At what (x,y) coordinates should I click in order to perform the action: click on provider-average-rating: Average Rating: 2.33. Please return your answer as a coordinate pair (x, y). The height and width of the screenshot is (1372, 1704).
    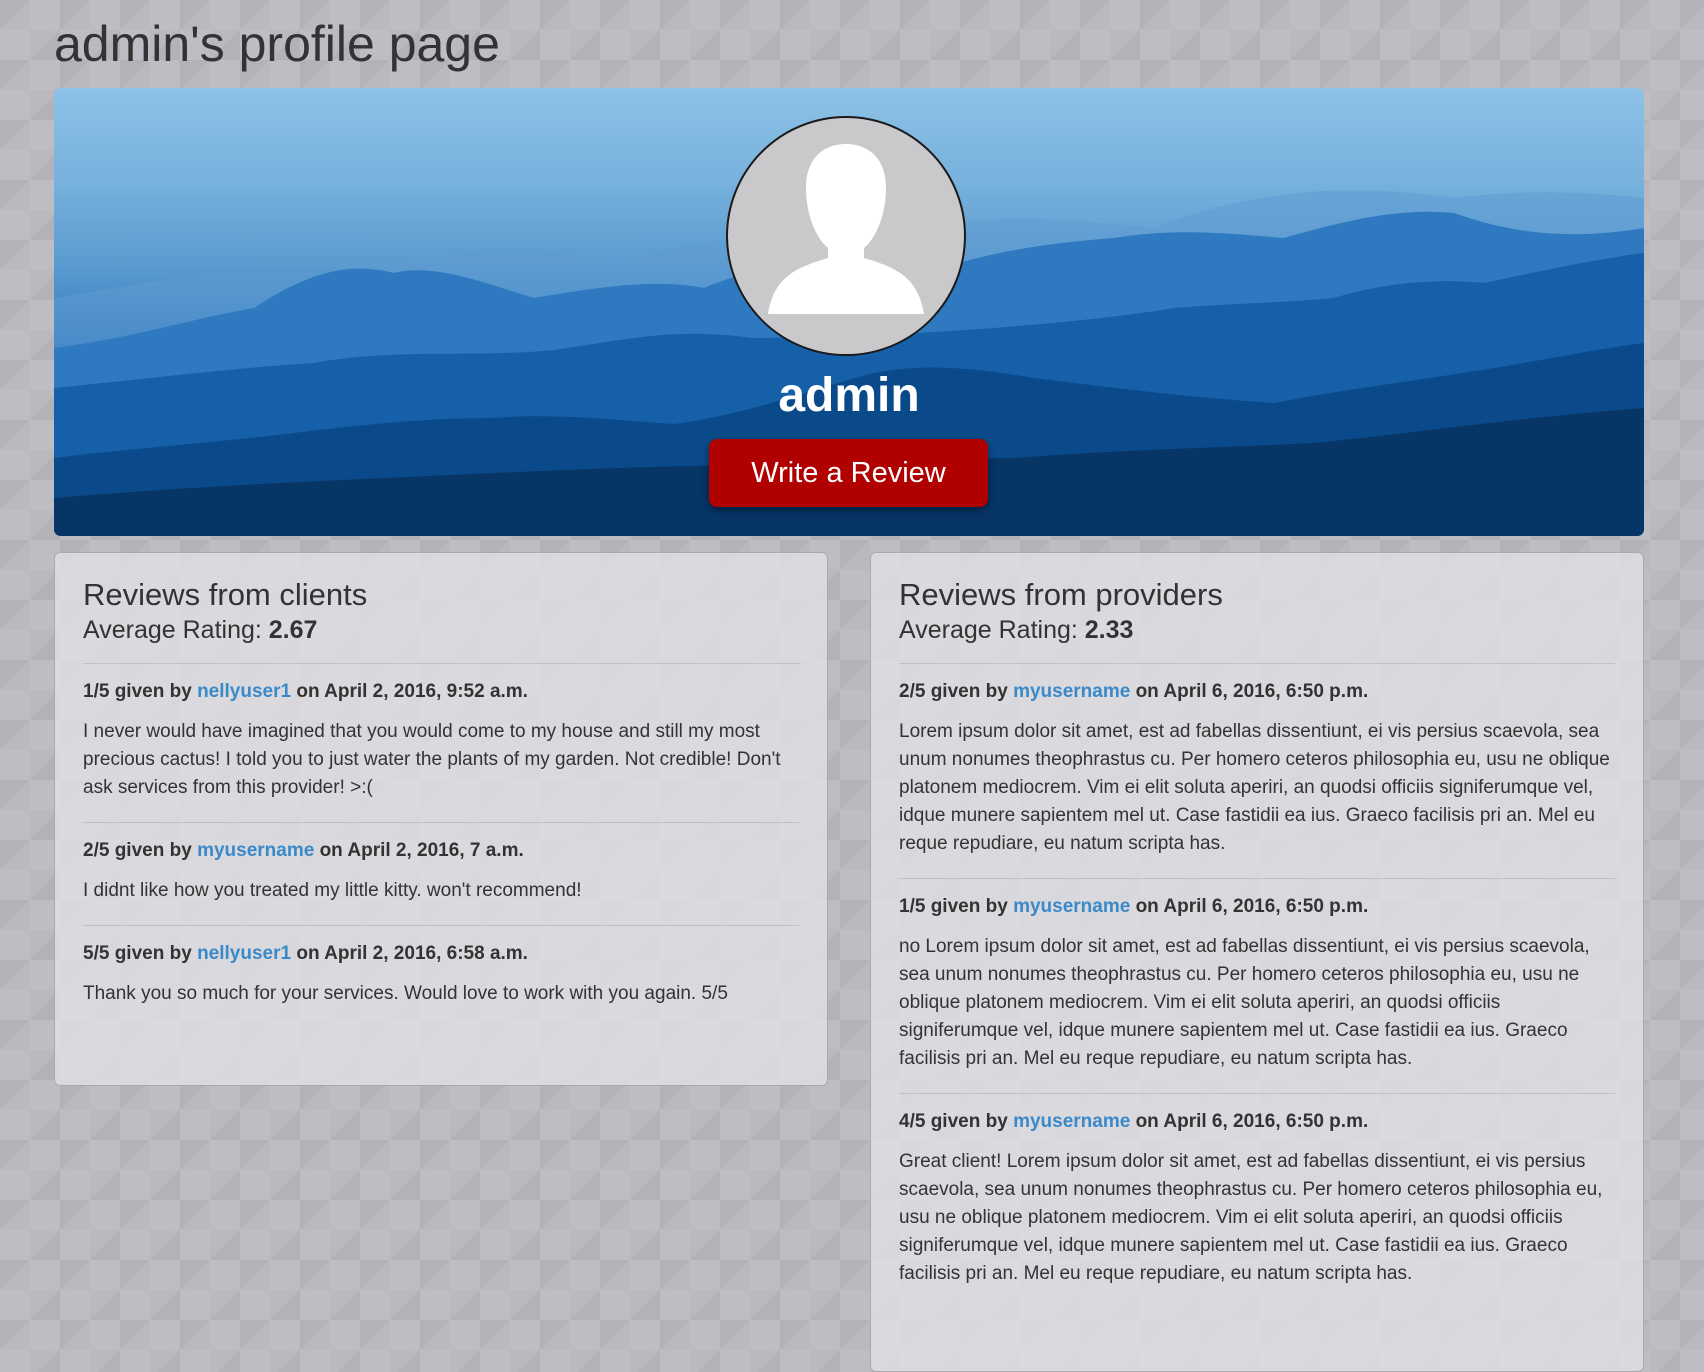
    Looking at the image, I should click on (1257, 630).